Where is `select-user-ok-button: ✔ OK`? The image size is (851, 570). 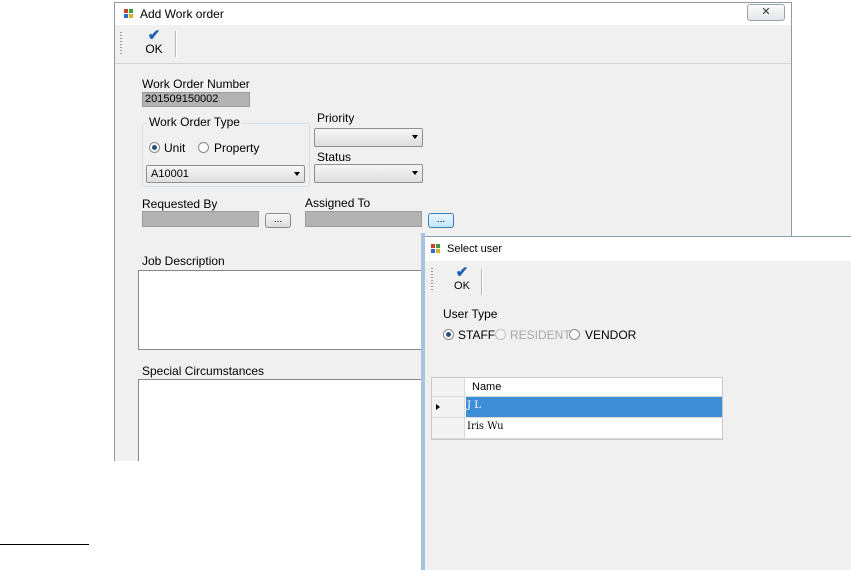
select-user-ok-button: ✔ OK is located at coordinates (462, 280).